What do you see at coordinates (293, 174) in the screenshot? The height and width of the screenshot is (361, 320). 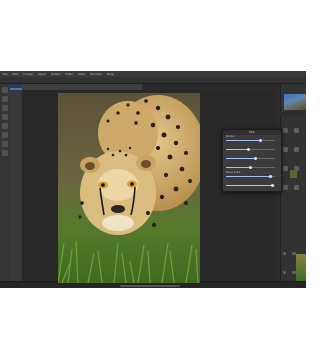 I see `layer-thumbnail` at bounding box center [293, 174].